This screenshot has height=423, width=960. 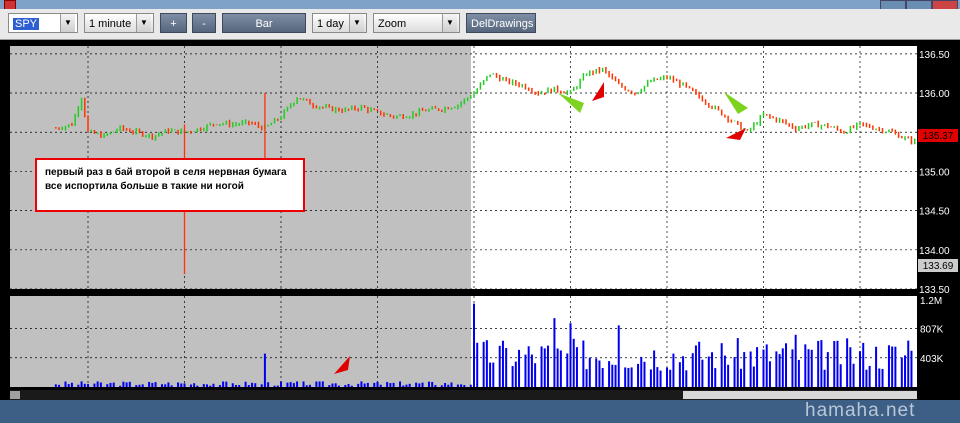 What do you see at coordinates (501, 23) in the screenshot?
I see `del-drawings-button: DelDrawings` at bounding box center [501, 23].